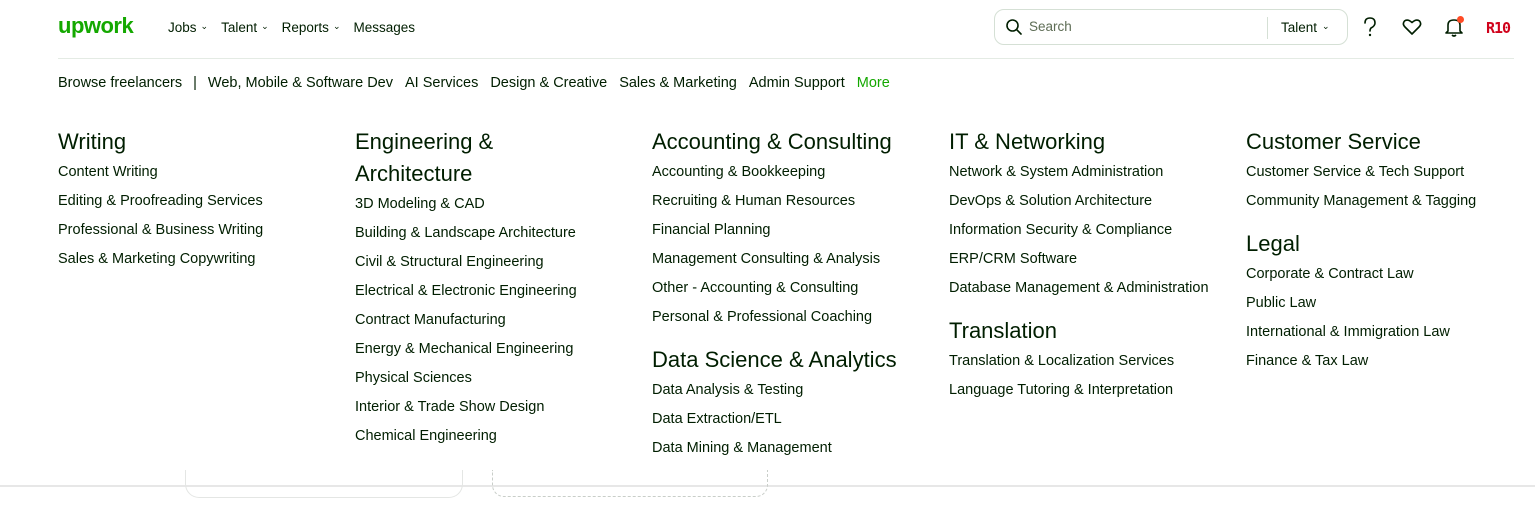 The image size is (1535, 514). Describe the element at coordinates (203, 142) in the screenshot. I see `category-title-writing: Writing` at that location.